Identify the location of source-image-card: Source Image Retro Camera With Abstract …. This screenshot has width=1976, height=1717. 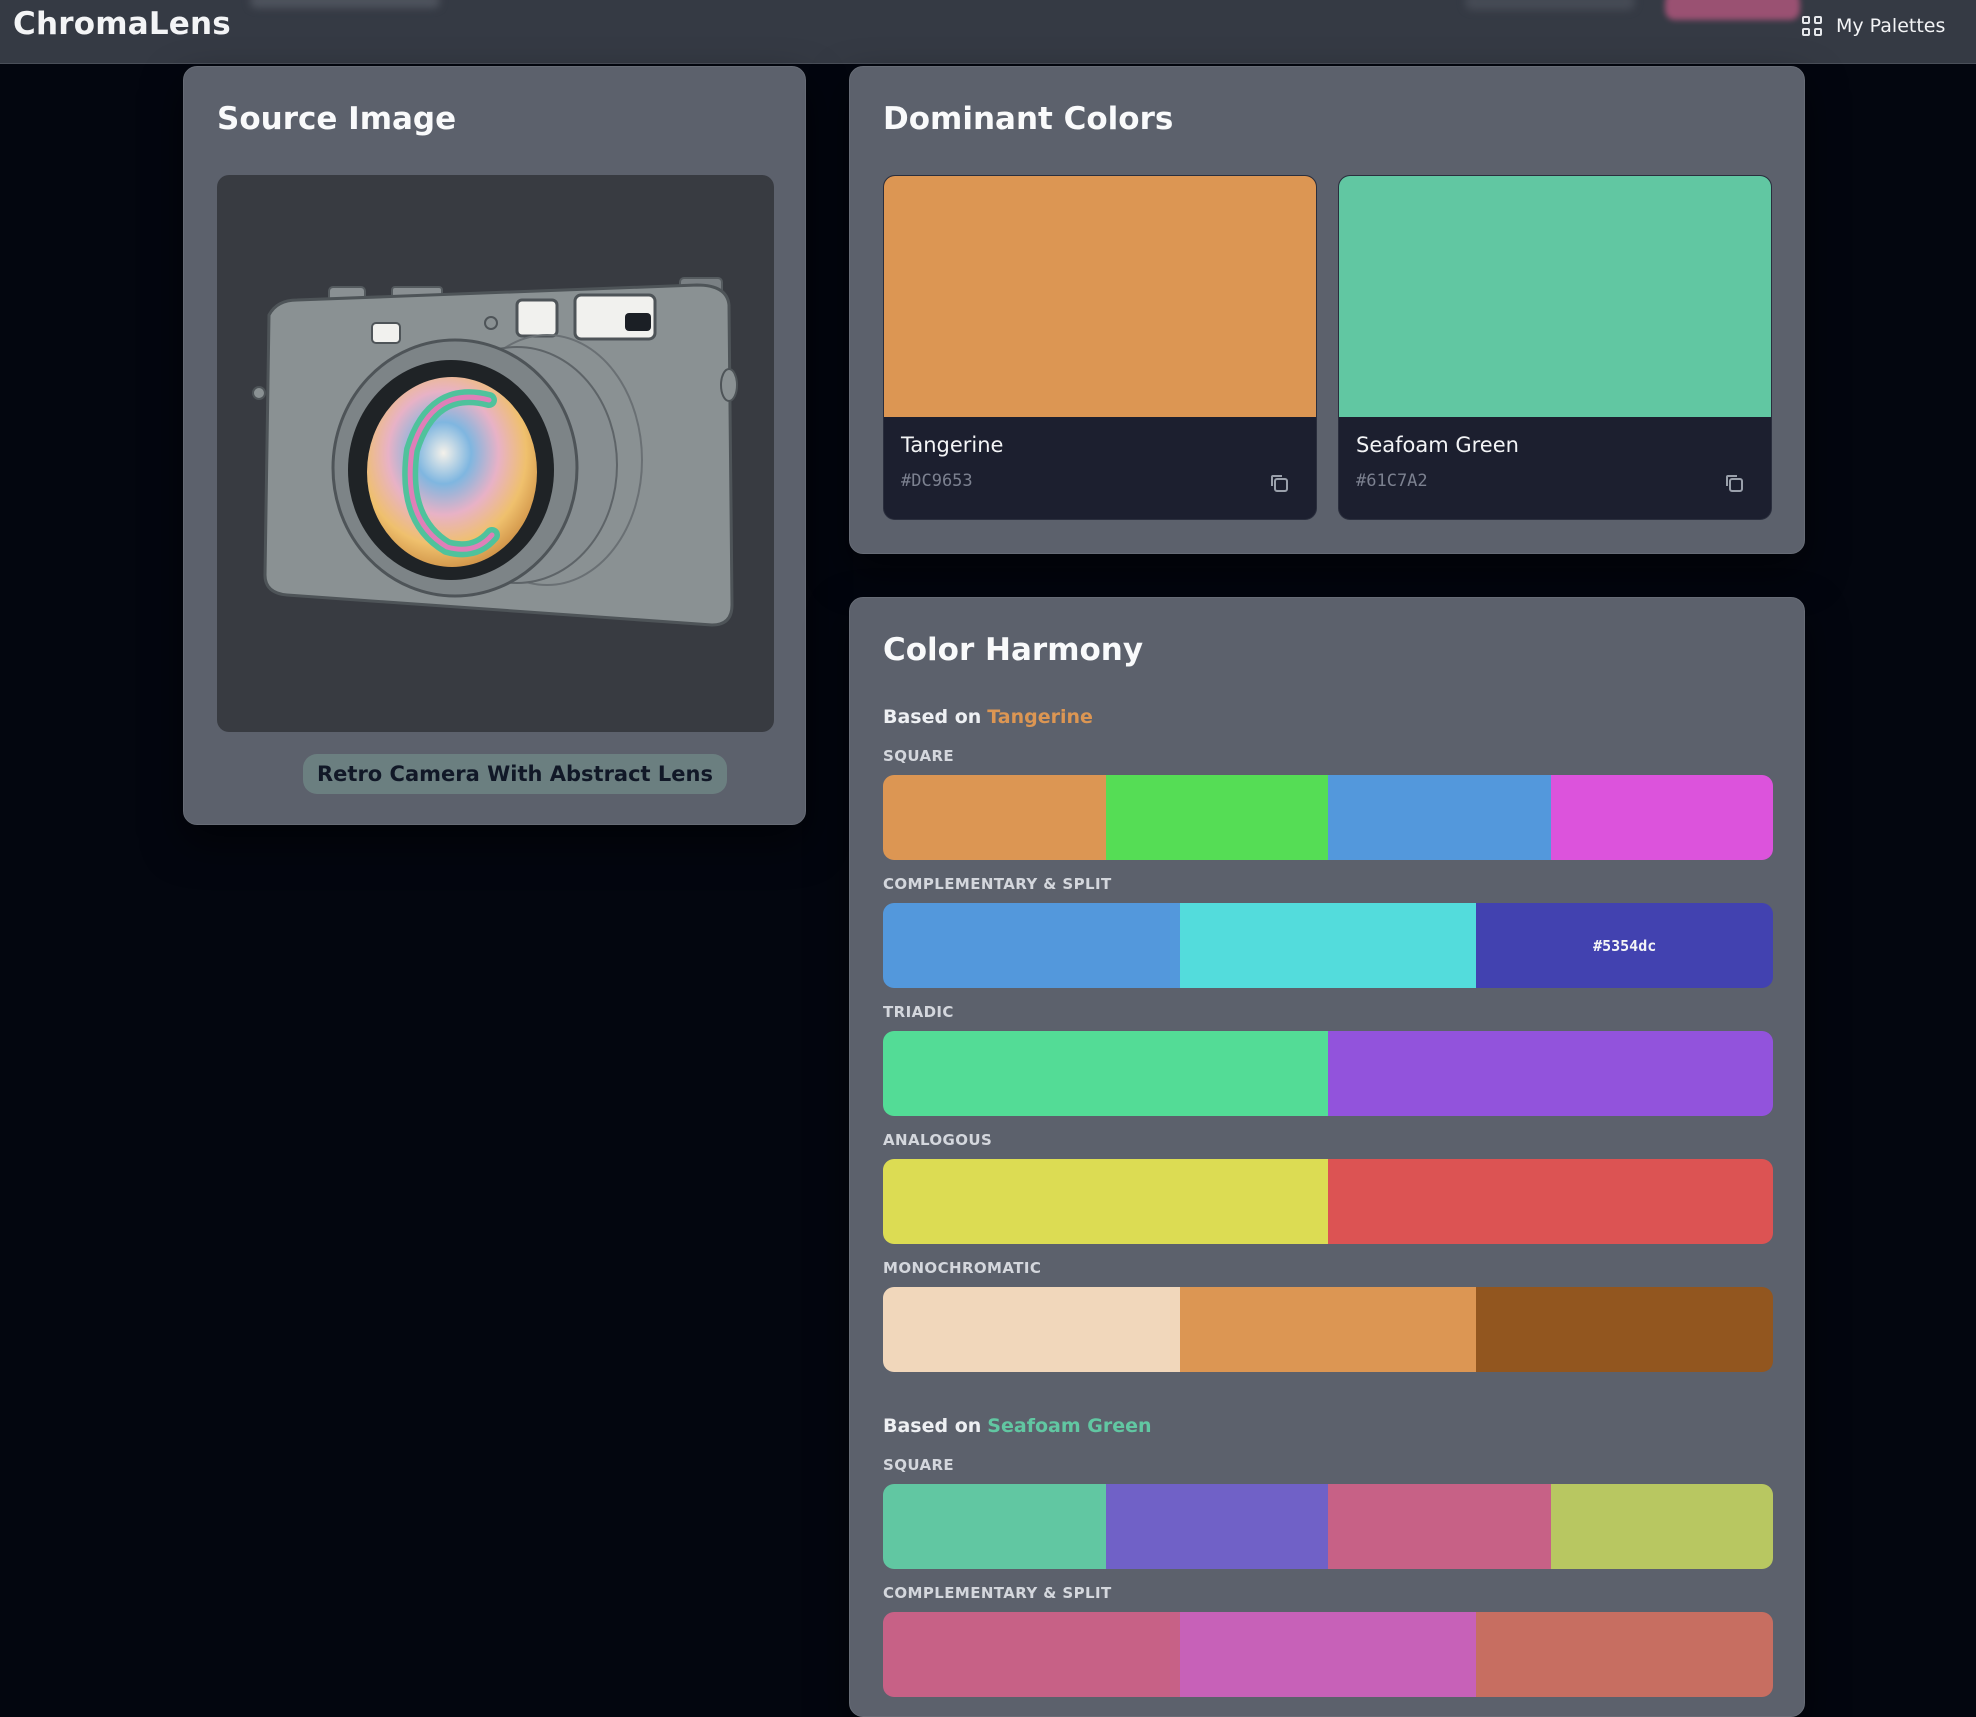
(494, 445).